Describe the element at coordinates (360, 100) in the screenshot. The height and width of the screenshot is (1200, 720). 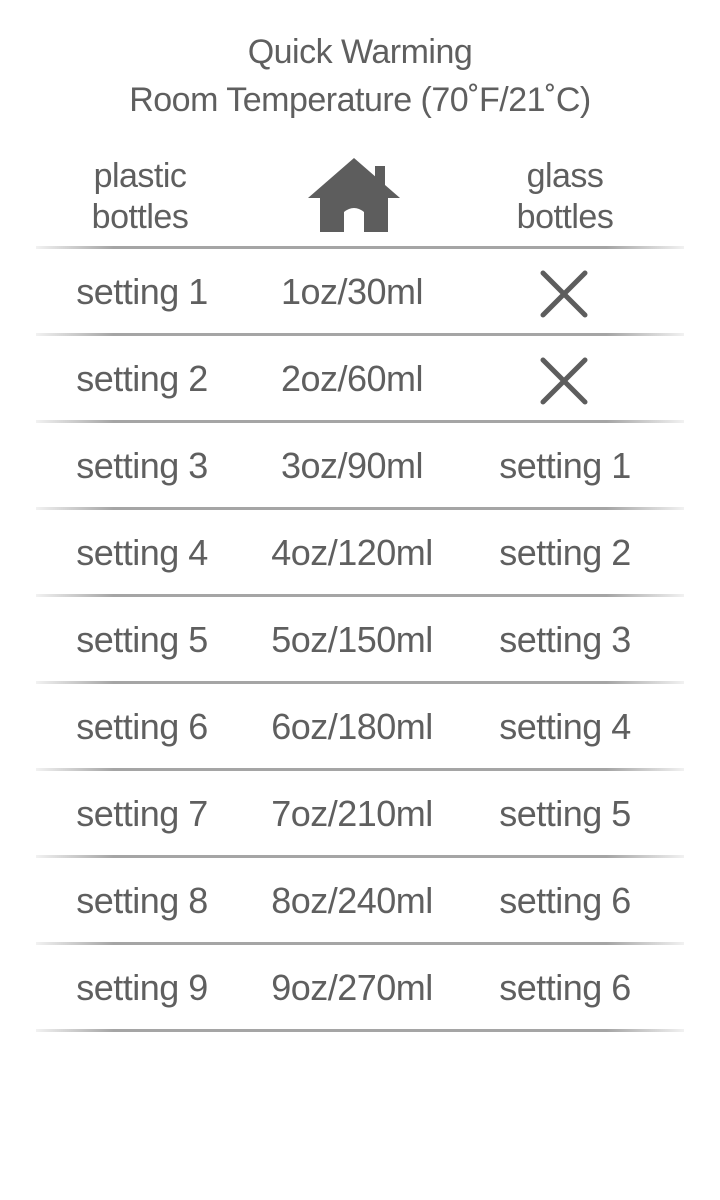
I see `title-line-2: Room Temperature (70˚F/21˚C)` at that location.